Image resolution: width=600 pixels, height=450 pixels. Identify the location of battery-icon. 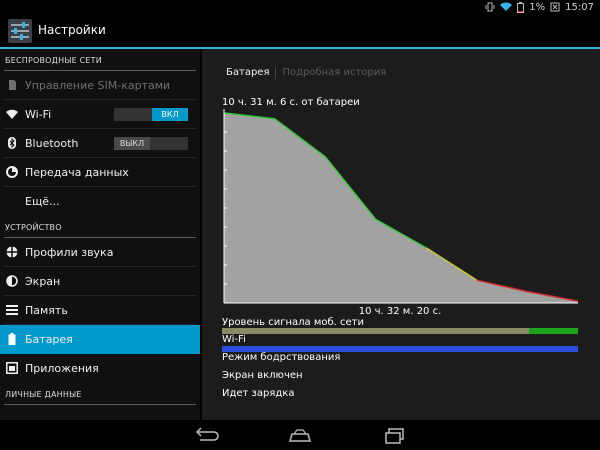
(12, 339).